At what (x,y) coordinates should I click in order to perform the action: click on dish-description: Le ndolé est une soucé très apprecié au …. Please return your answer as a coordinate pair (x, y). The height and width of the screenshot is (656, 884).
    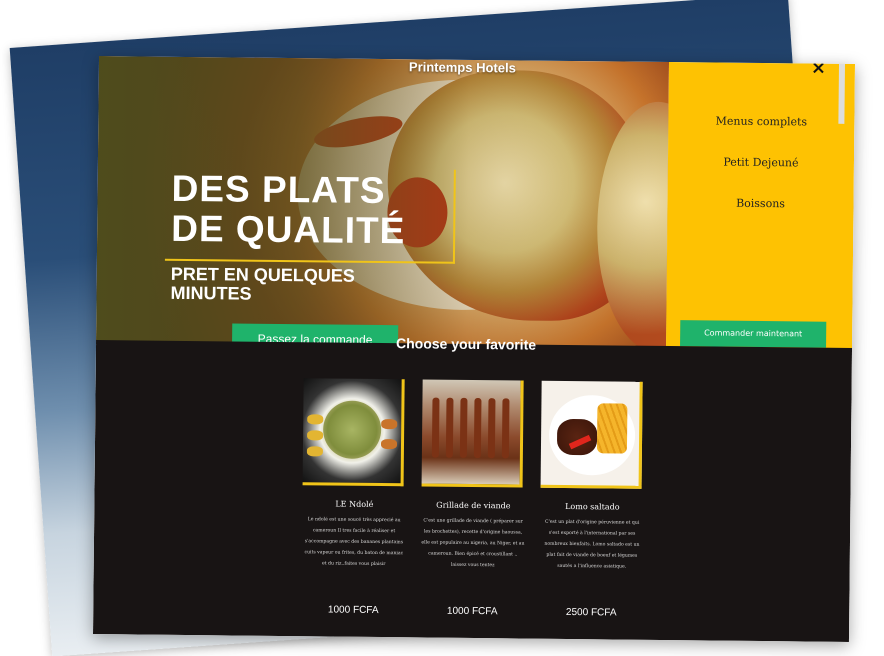
    Looking at the image, I should click on (354, 542).